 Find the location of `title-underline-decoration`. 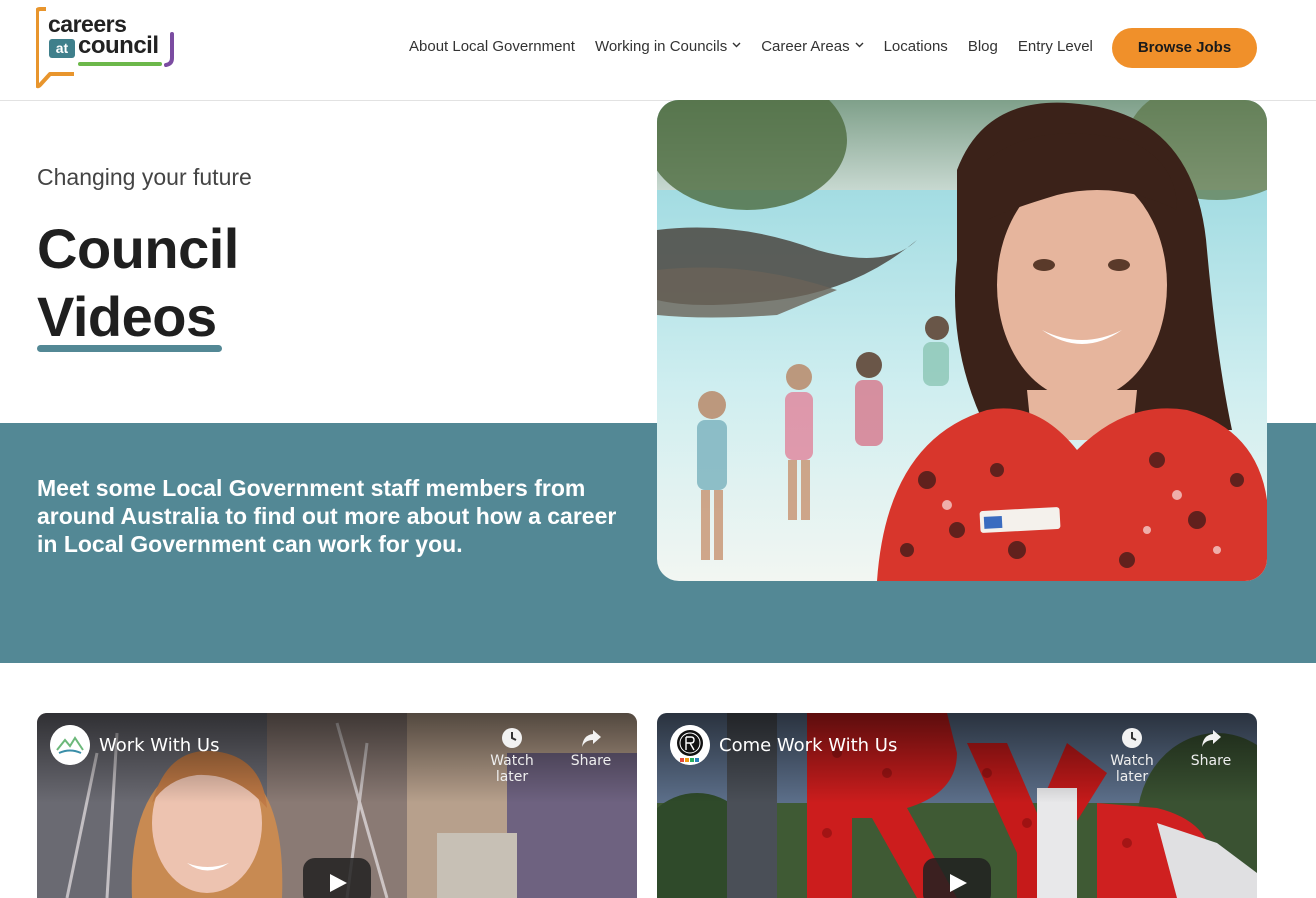

title-underline-decoration is located at coordinates (129, 348).